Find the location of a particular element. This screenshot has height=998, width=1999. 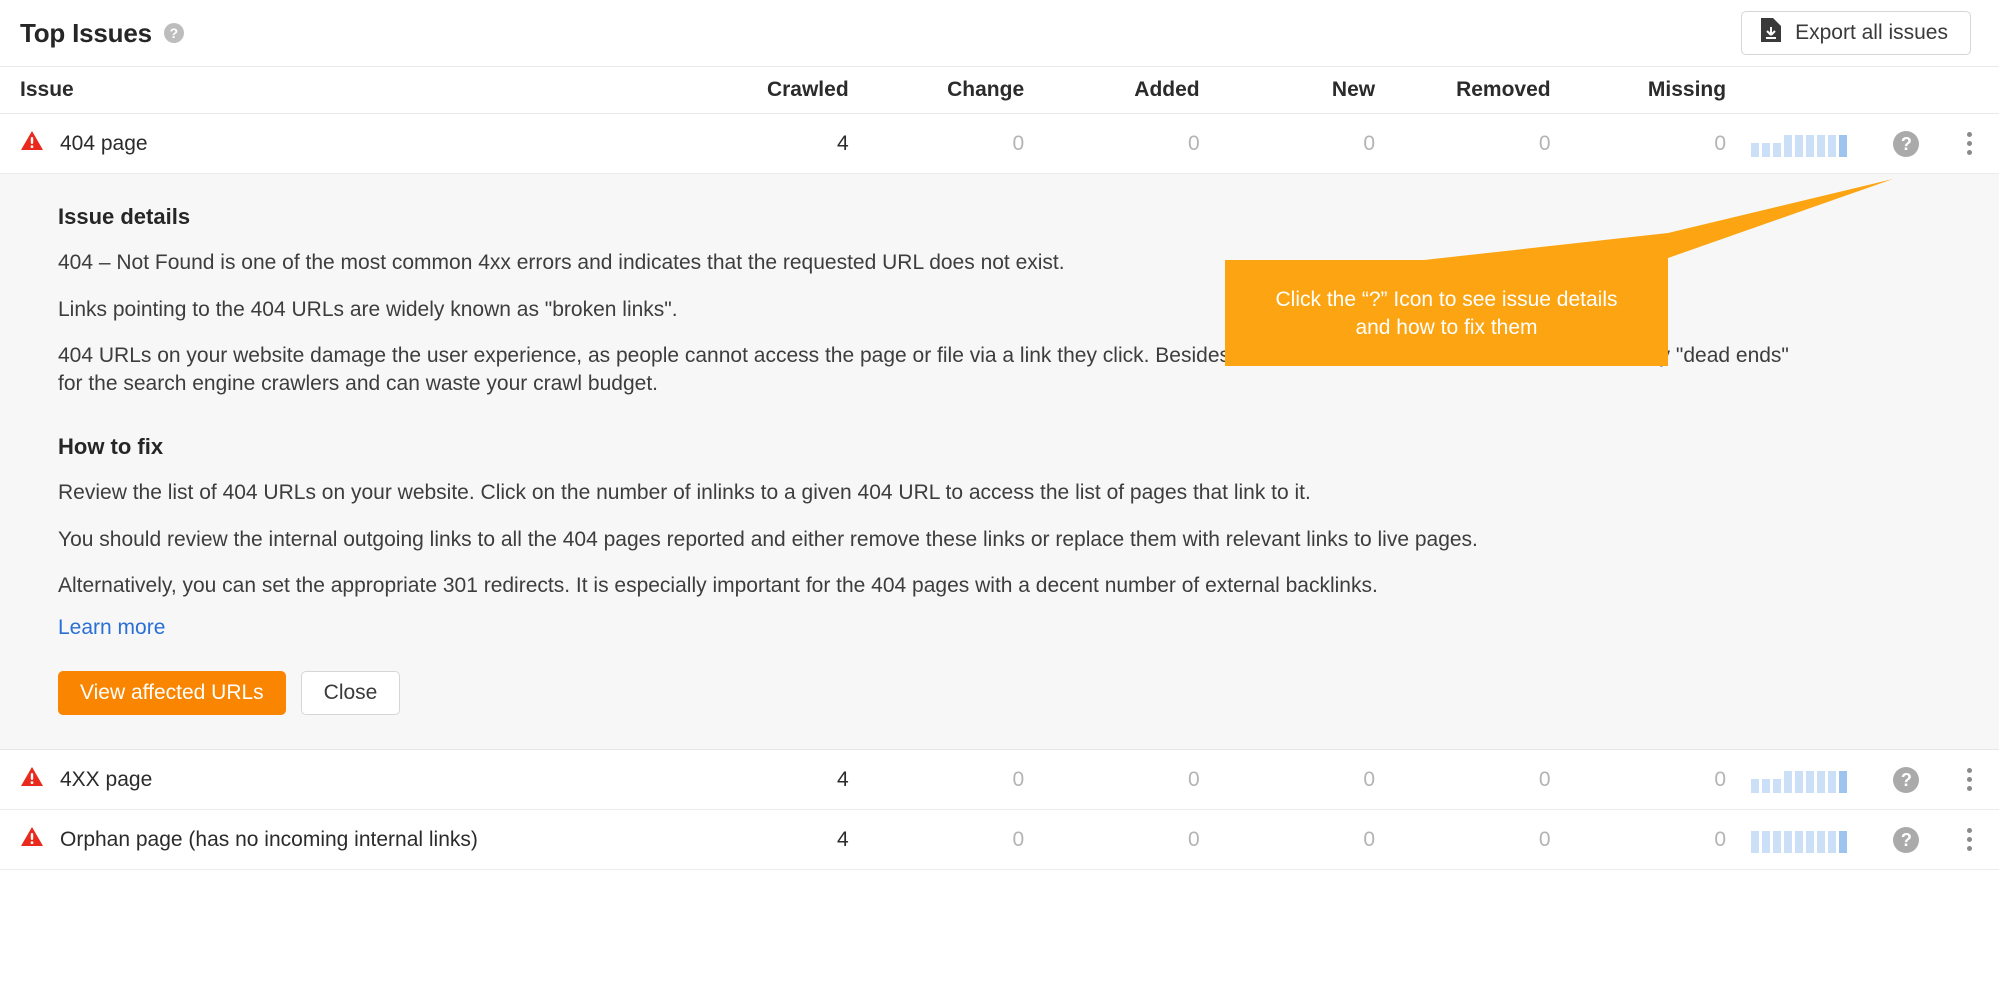

column-header-issue-label: Issue is located at coordinates (47, 89).